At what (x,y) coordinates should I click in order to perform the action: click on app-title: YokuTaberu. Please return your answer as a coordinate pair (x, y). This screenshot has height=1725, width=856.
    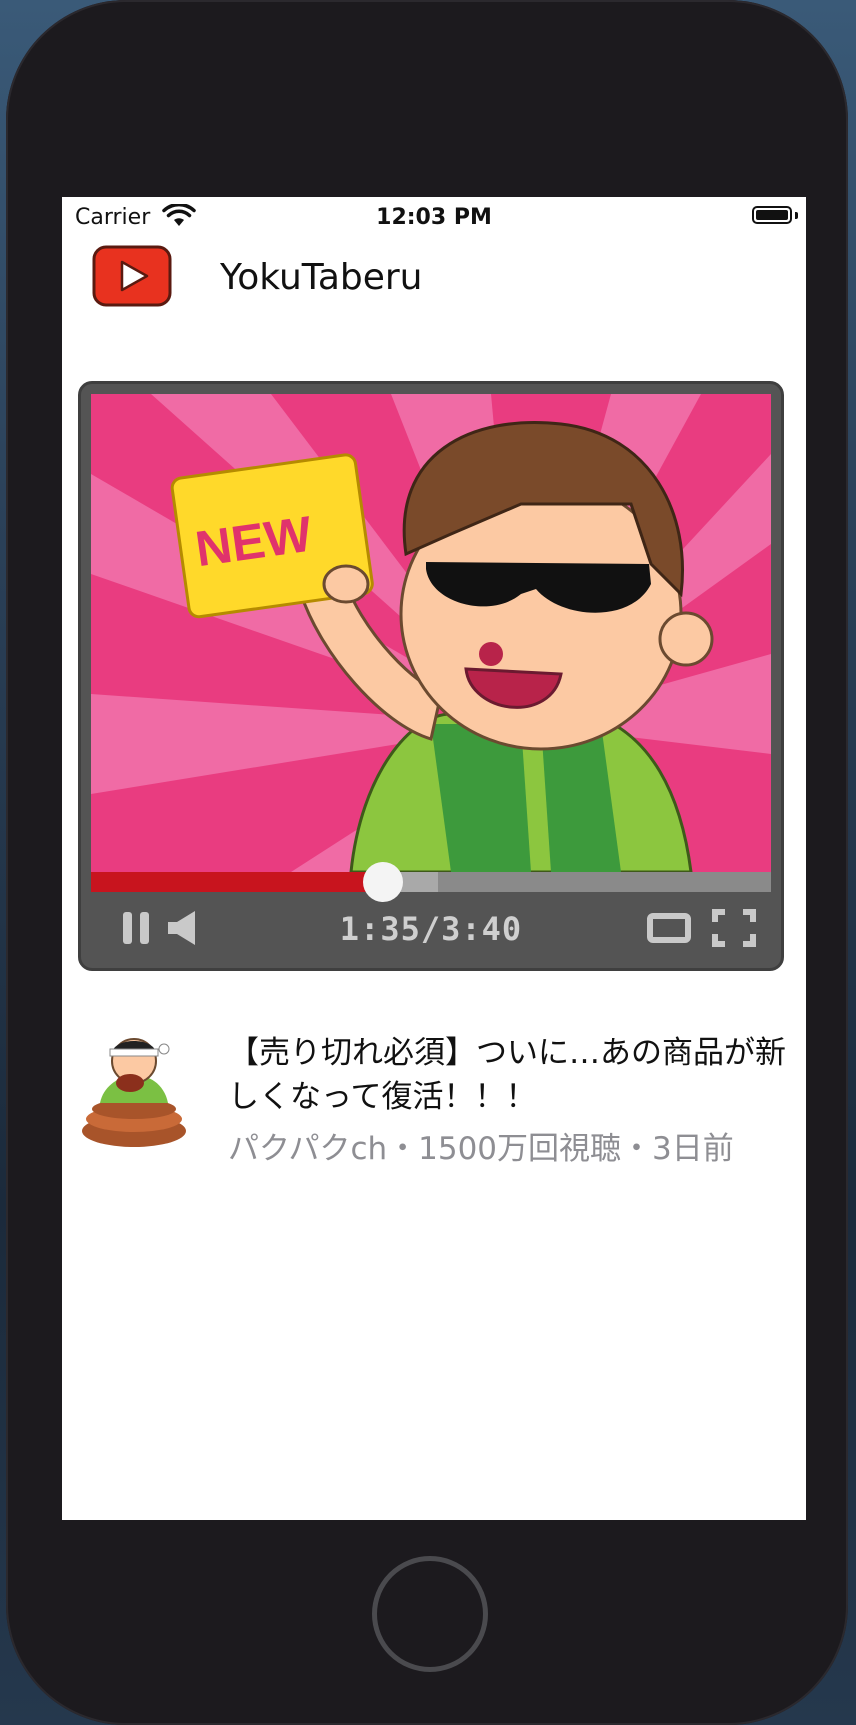
    Looking at the image, I should click on (321, 277).